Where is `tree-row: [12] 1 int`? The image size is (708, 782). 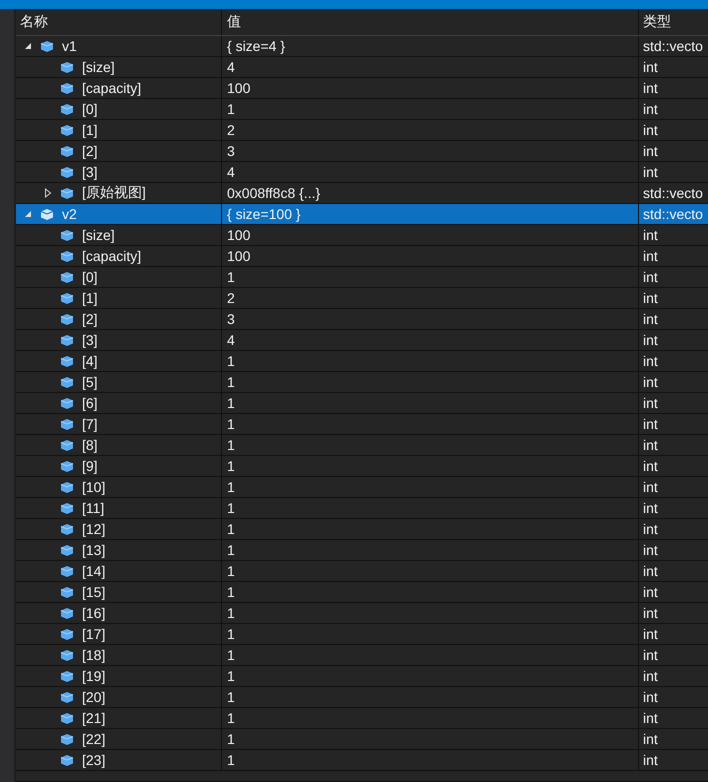
tree-row: [12] 1 int is located at coordinates (362, 529).